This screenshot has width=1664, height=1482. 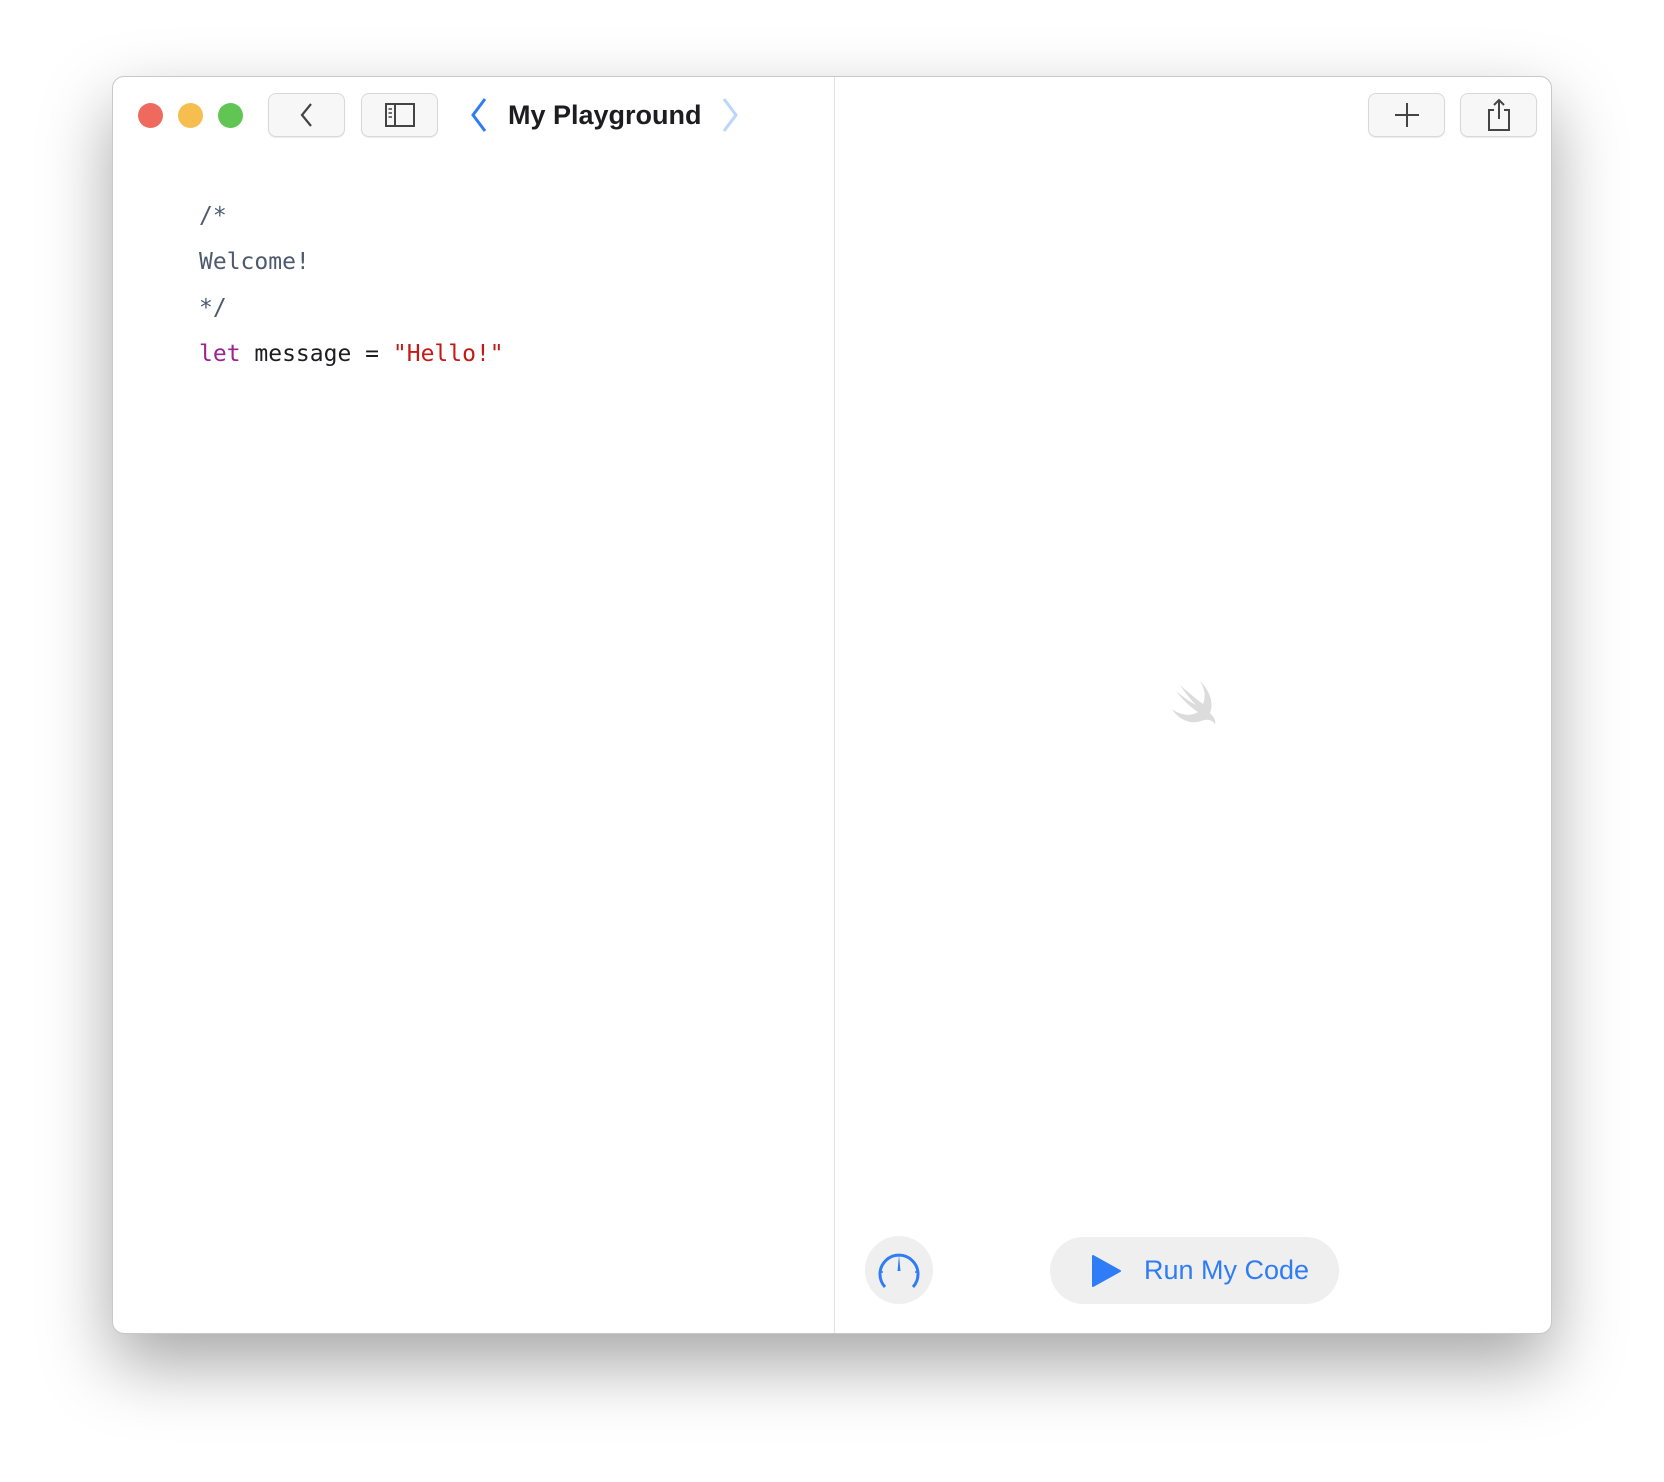 I want to click on share-icon, so click(x=1498, y=114).